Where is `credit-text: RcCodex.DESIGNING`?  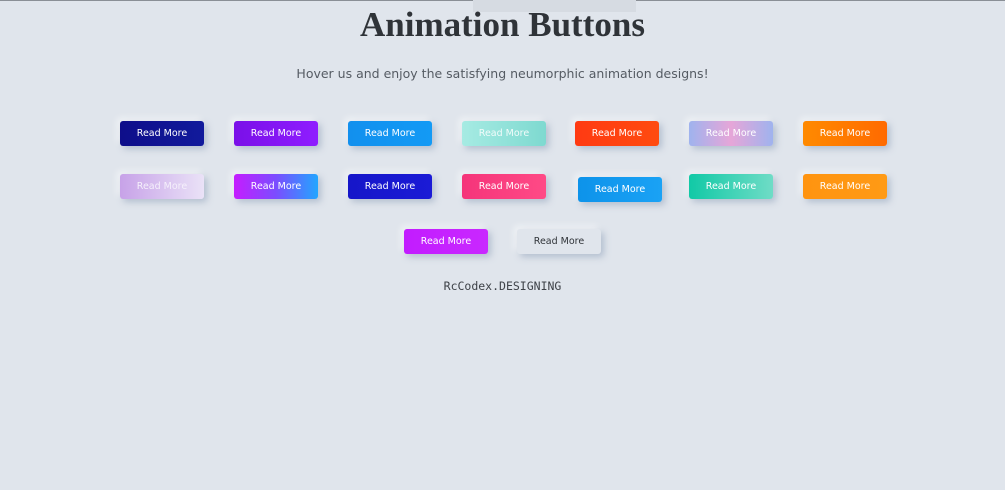
credit-text: RcCodex.DESIGNING is located at coordinates (502, 286).